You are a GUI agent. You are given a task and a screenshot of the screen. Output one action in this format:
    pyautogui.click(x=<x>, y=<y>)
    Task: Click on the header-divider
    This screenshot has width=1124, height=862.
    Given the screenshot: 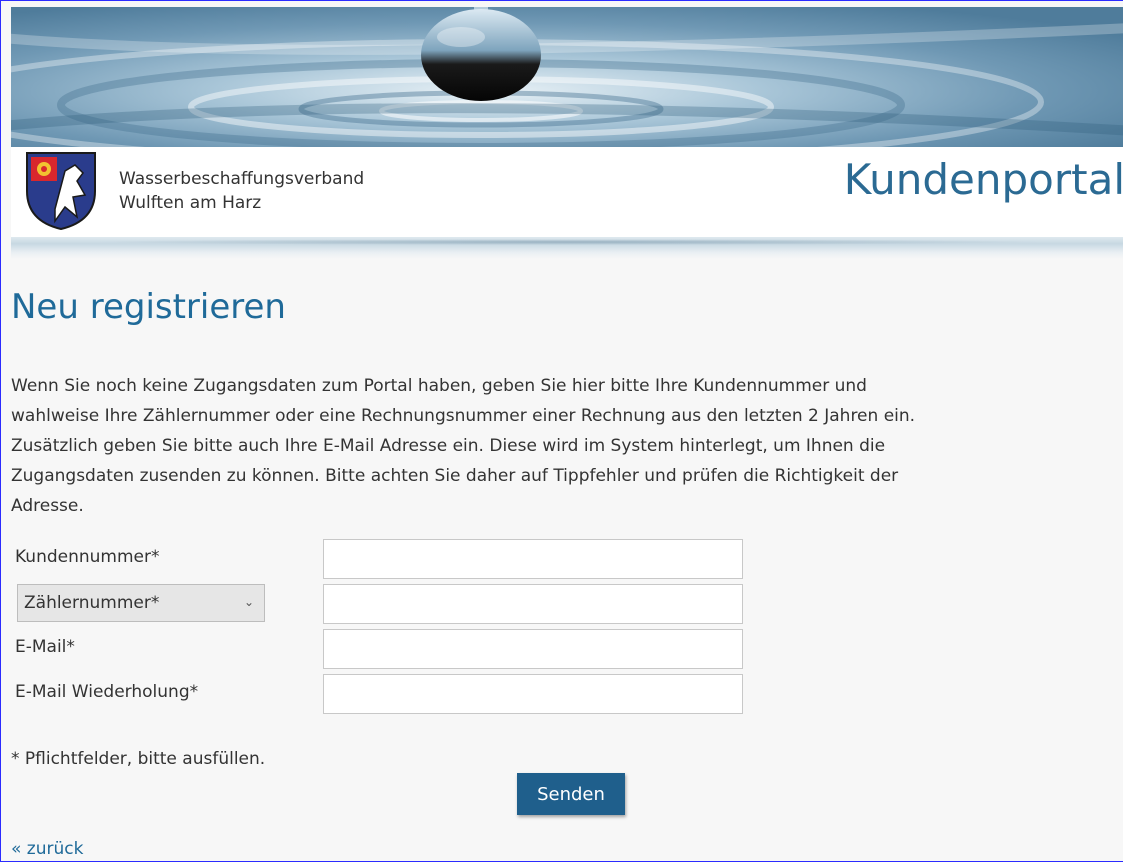 What is the action you would take?
    pyautogui.click(x=567, y=248)
    